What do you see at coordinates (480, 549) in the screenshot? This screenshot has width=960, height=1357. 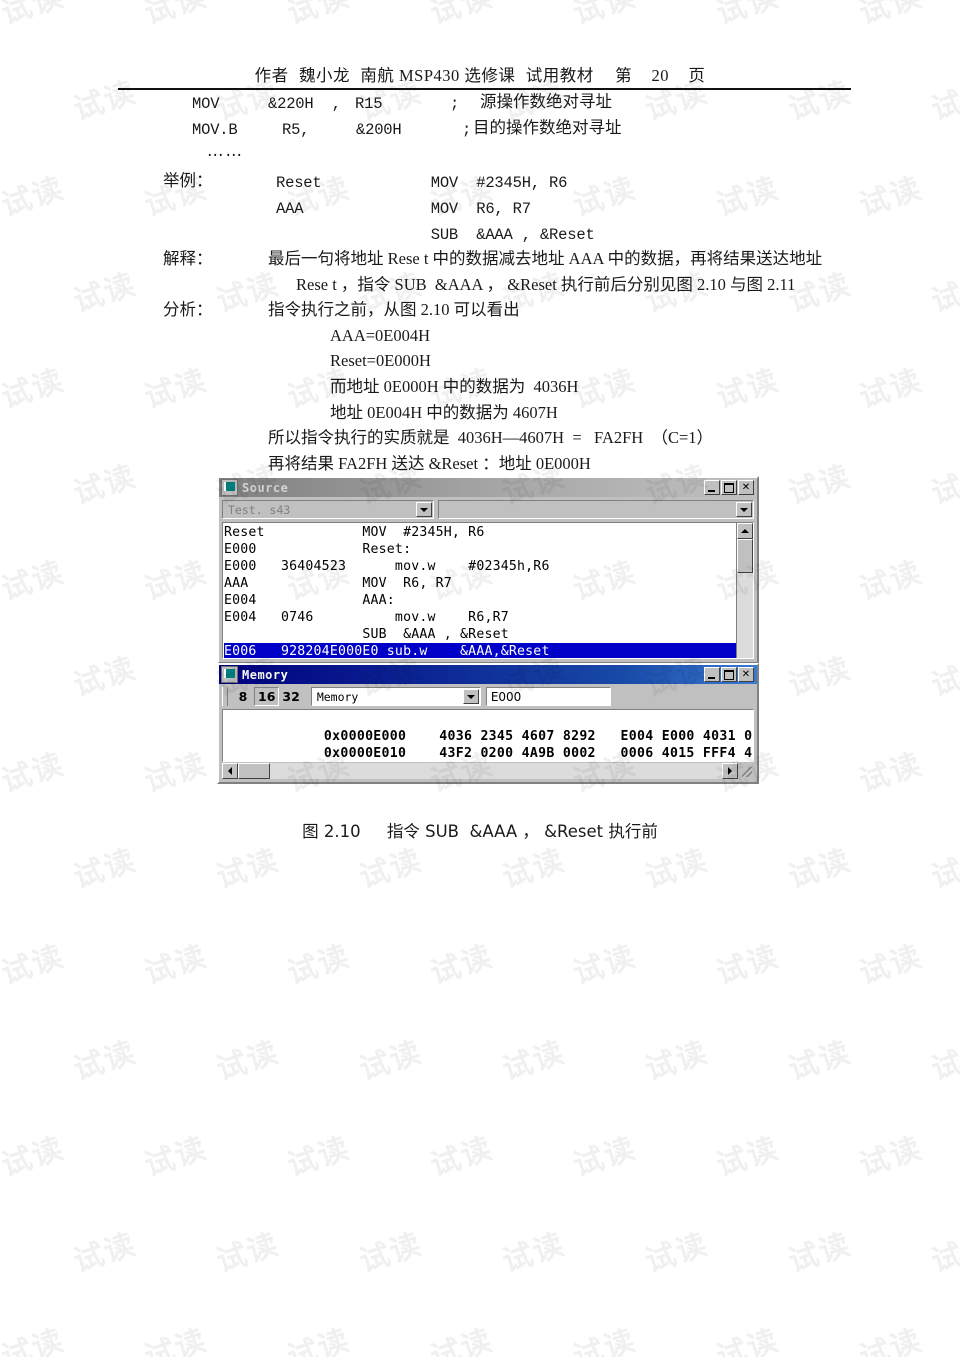 I see `code-row: E000 Reset:` at bounding box center [480, 549].